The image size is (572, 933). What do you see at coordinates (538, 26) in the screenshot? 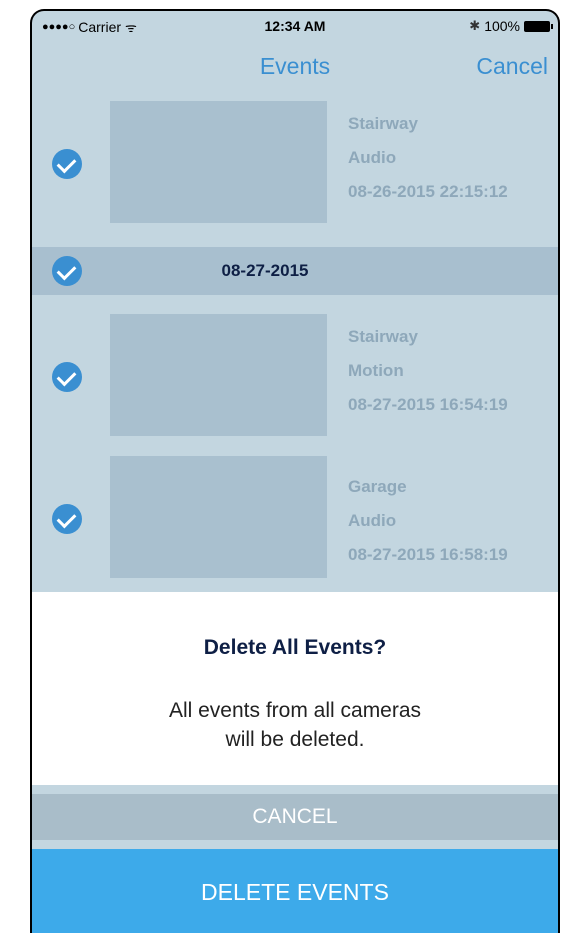
I see `battery-icon` at bounding box center [538, 26].